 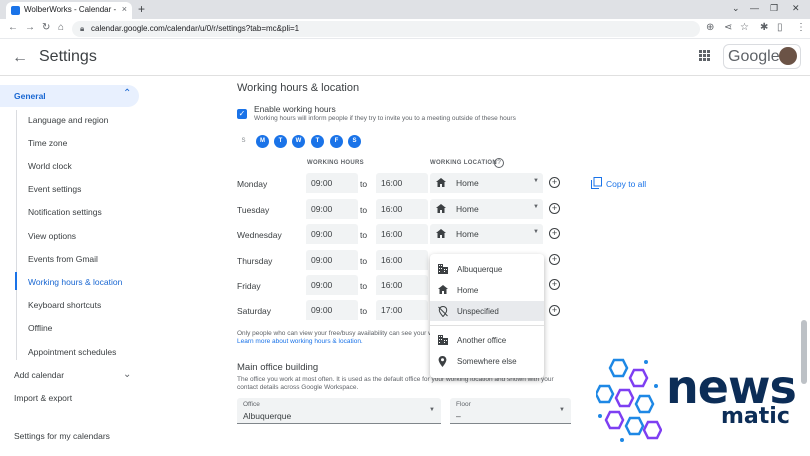 I want to click on scrollbar, so click(x=804, y=352).